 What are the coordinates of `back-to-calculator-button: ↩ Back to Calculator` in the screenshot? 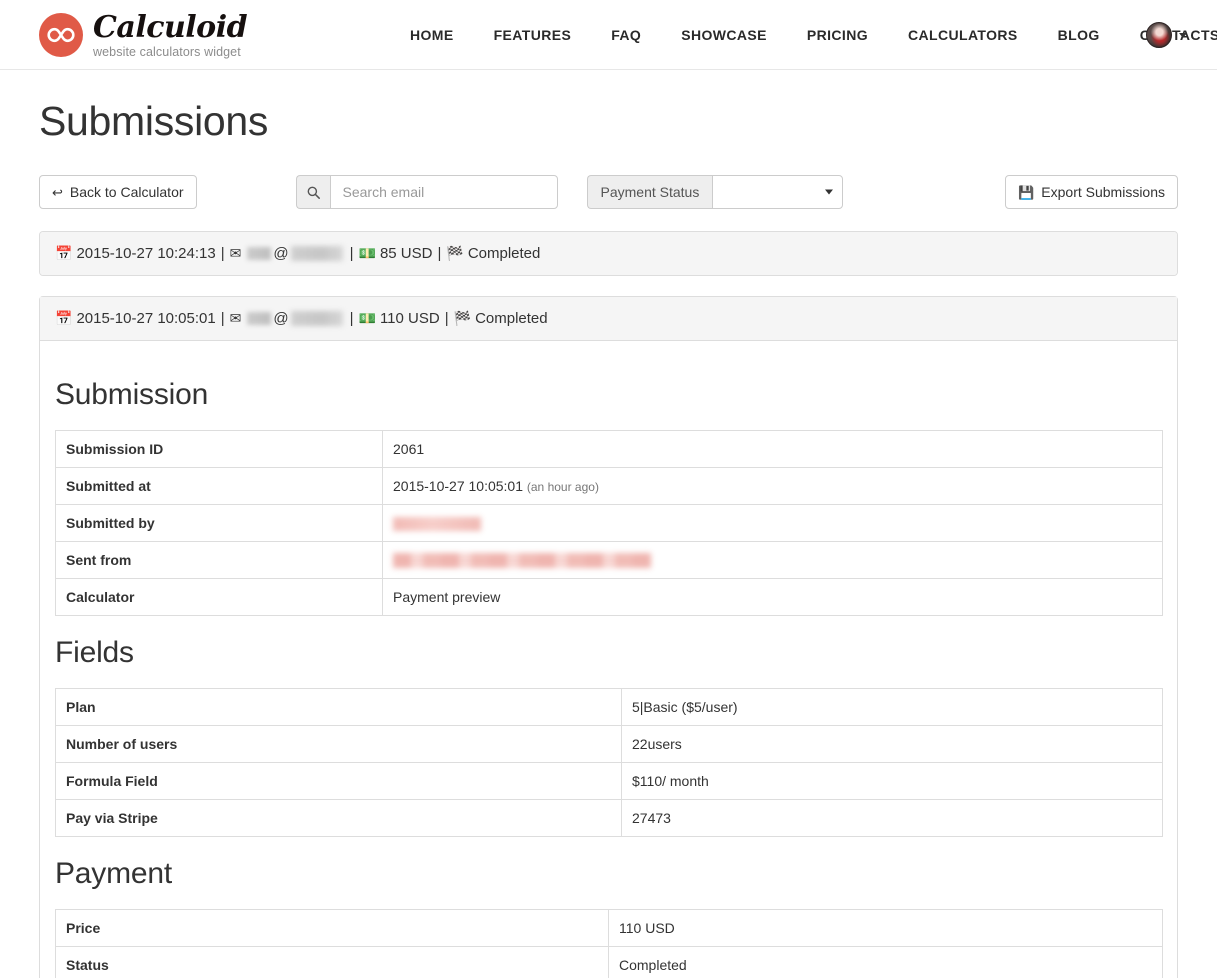 It's located at (118, 192).